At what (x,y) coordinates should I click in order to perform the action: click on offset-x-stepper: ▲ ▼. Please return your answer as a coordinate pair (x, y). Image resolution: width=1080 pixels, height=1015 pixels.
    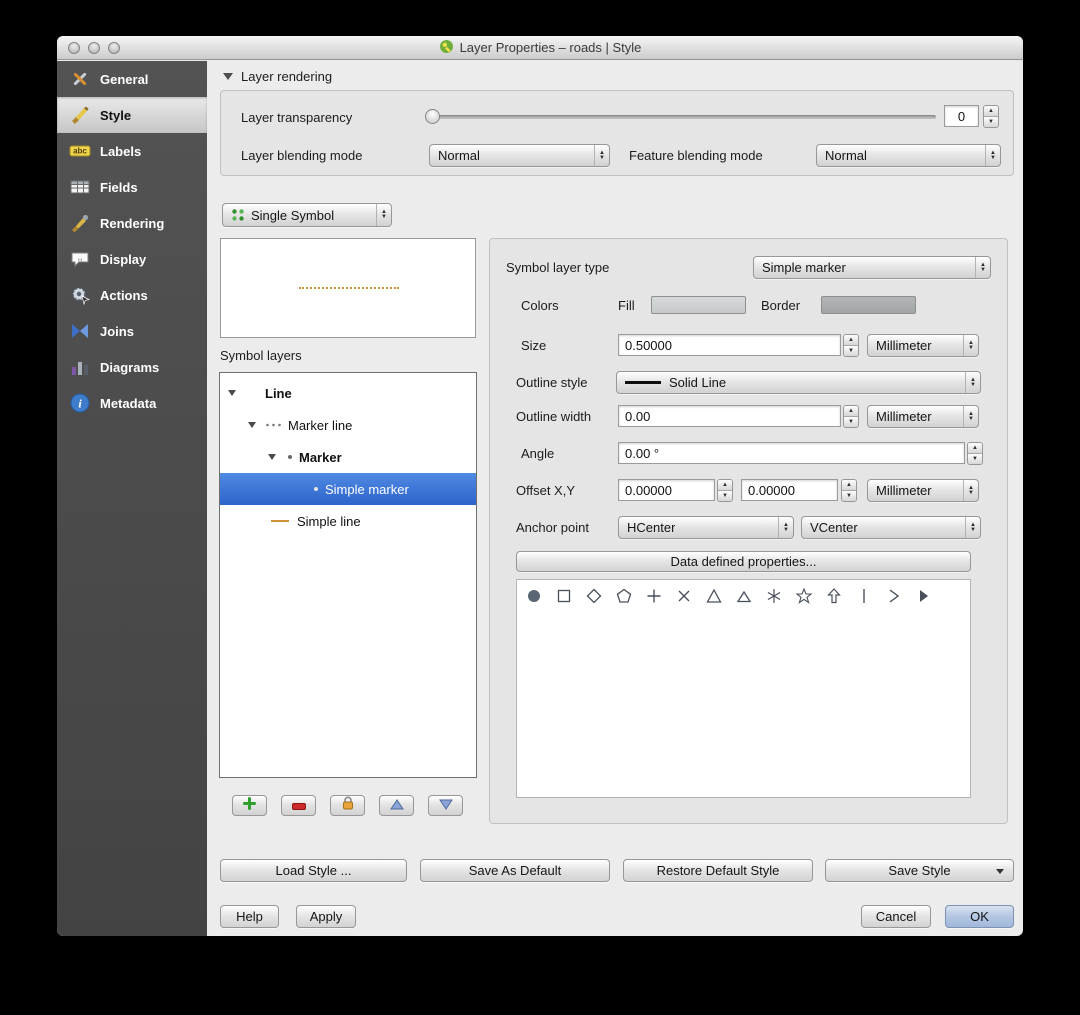
    Looking at the image, I should click on (725, 490).